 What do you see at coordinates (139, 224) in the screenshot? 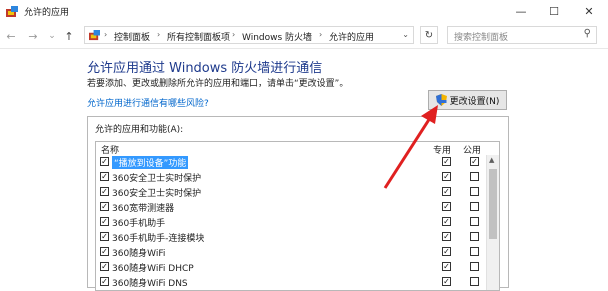
I see `app-name: 360手机助手` at bounding box center [139, 224].